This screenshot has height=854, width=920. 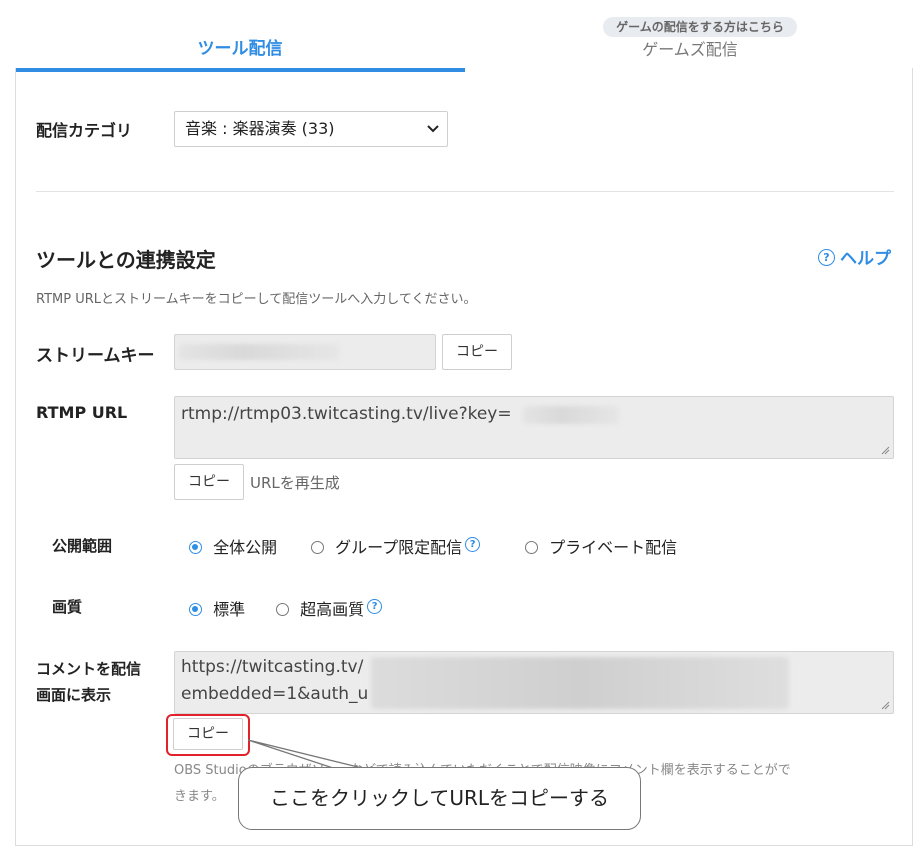 What do you see at coordinates (613, 547) in the screenshot?
I see `visibility-option-label: プライベート配信` at bounding box center [613, 547].